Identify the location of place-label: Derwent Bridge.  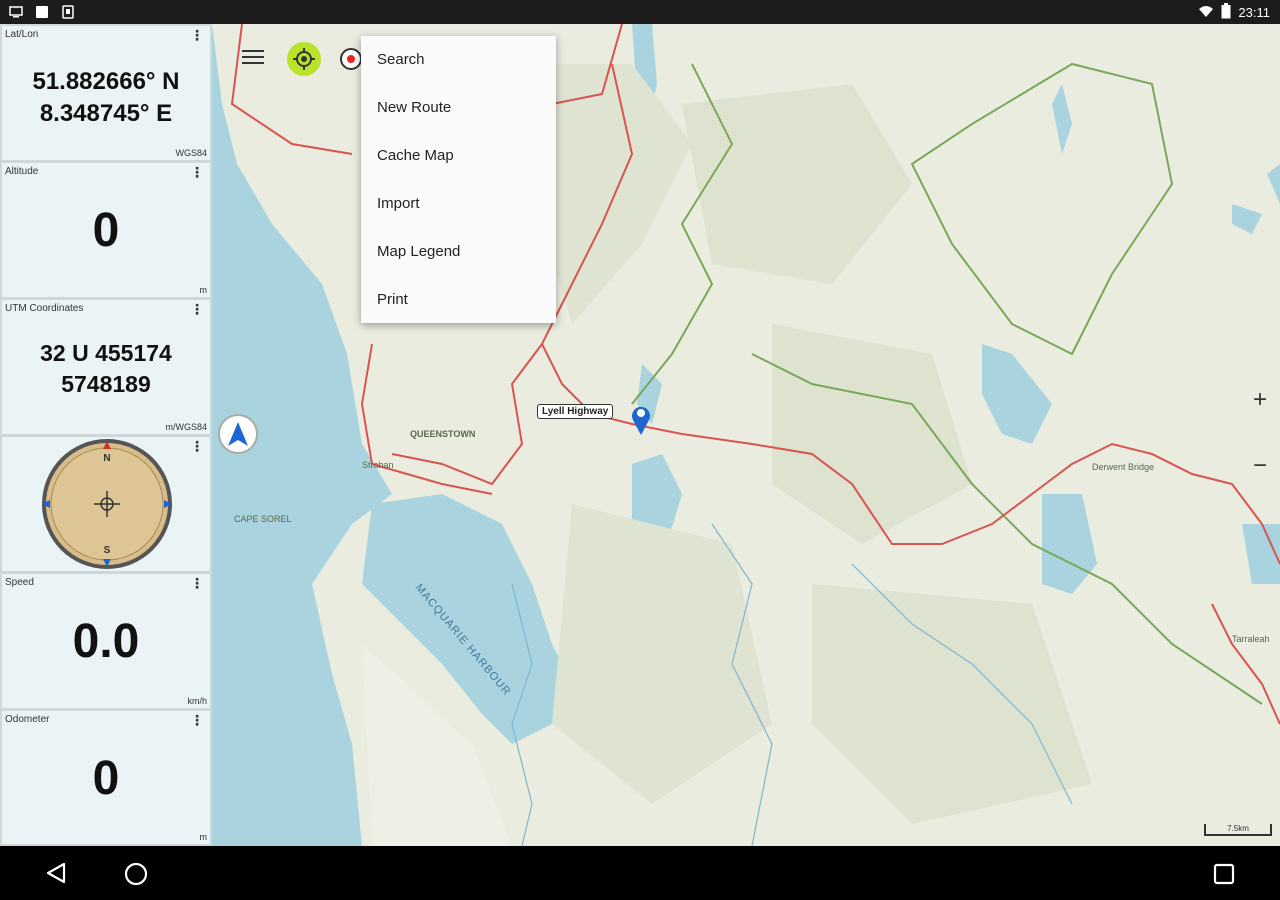
(1123, 467).